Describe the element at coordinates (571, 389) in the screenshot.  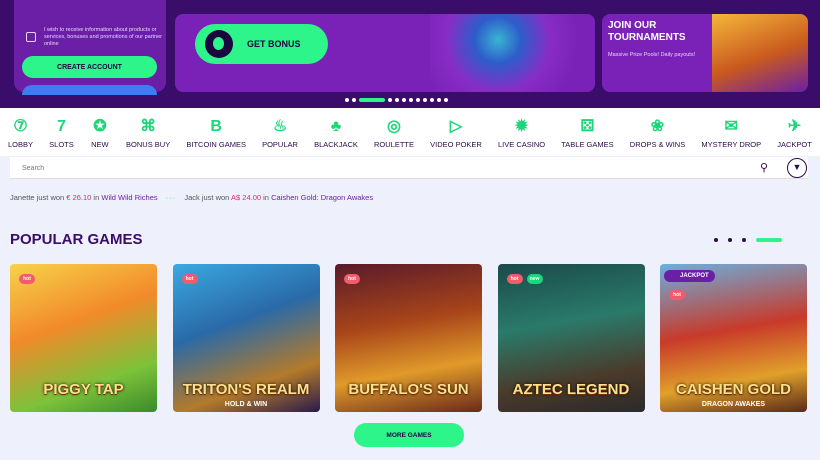
I see `game-title: AZTEC LEGEND` at that location.